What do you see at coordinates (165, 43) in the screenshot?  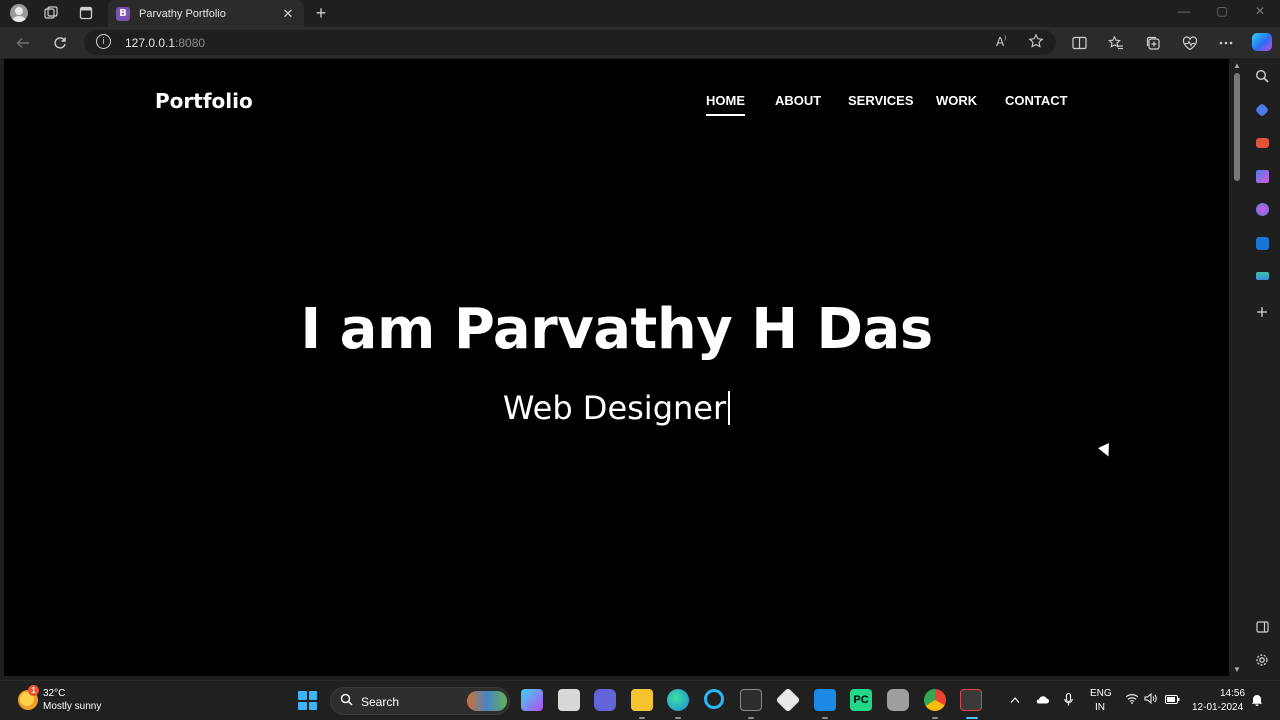 I see `url-text: 127.0.0.1:8080` at bounding box center [165, 43].